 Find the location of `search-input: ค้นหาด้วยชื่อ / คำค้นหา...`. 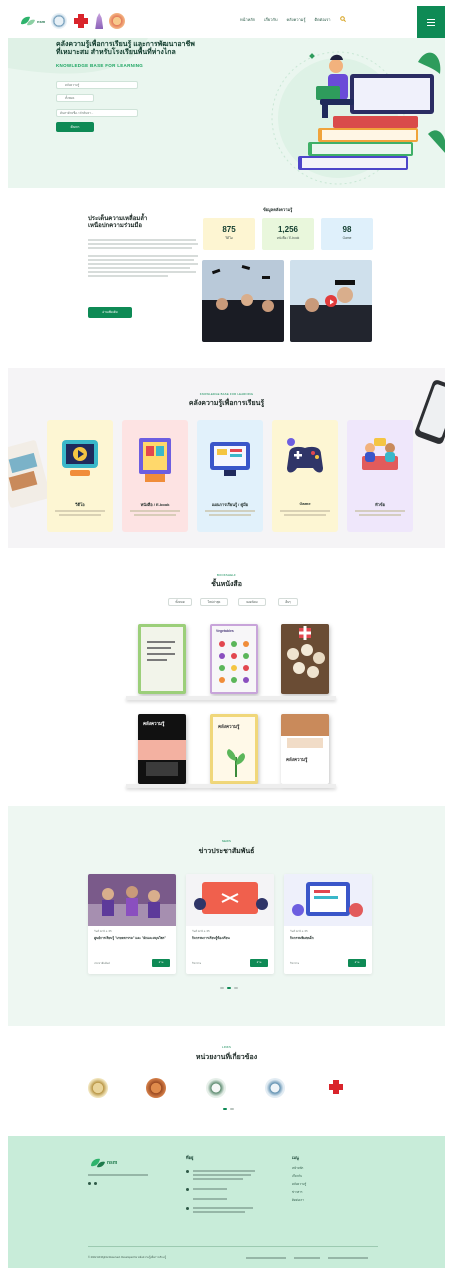

search-input: ค้นหาด้วยชื่อ / คำค้นหา... is located at coordinates (97, 113).